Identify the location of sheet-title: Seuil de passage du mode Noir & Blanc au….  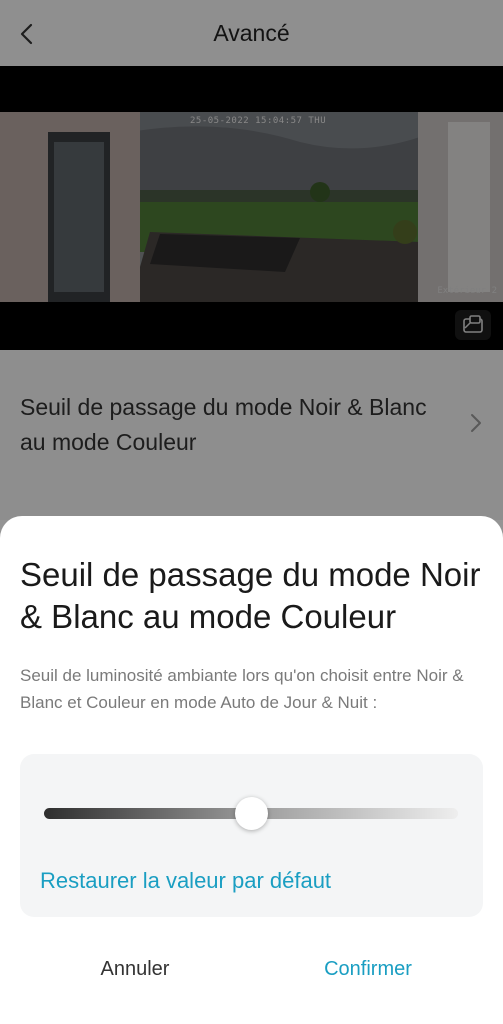
(250, 595).